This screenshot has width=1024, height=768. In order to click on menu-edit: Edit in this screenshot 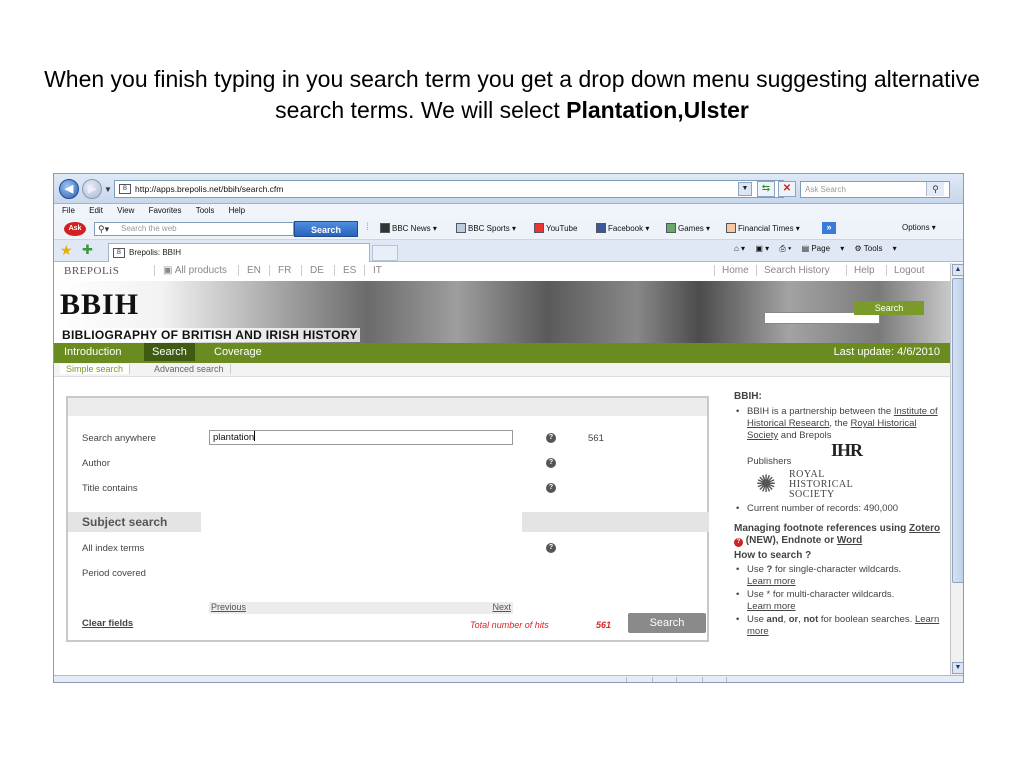, I will do `click(96, 211)`.